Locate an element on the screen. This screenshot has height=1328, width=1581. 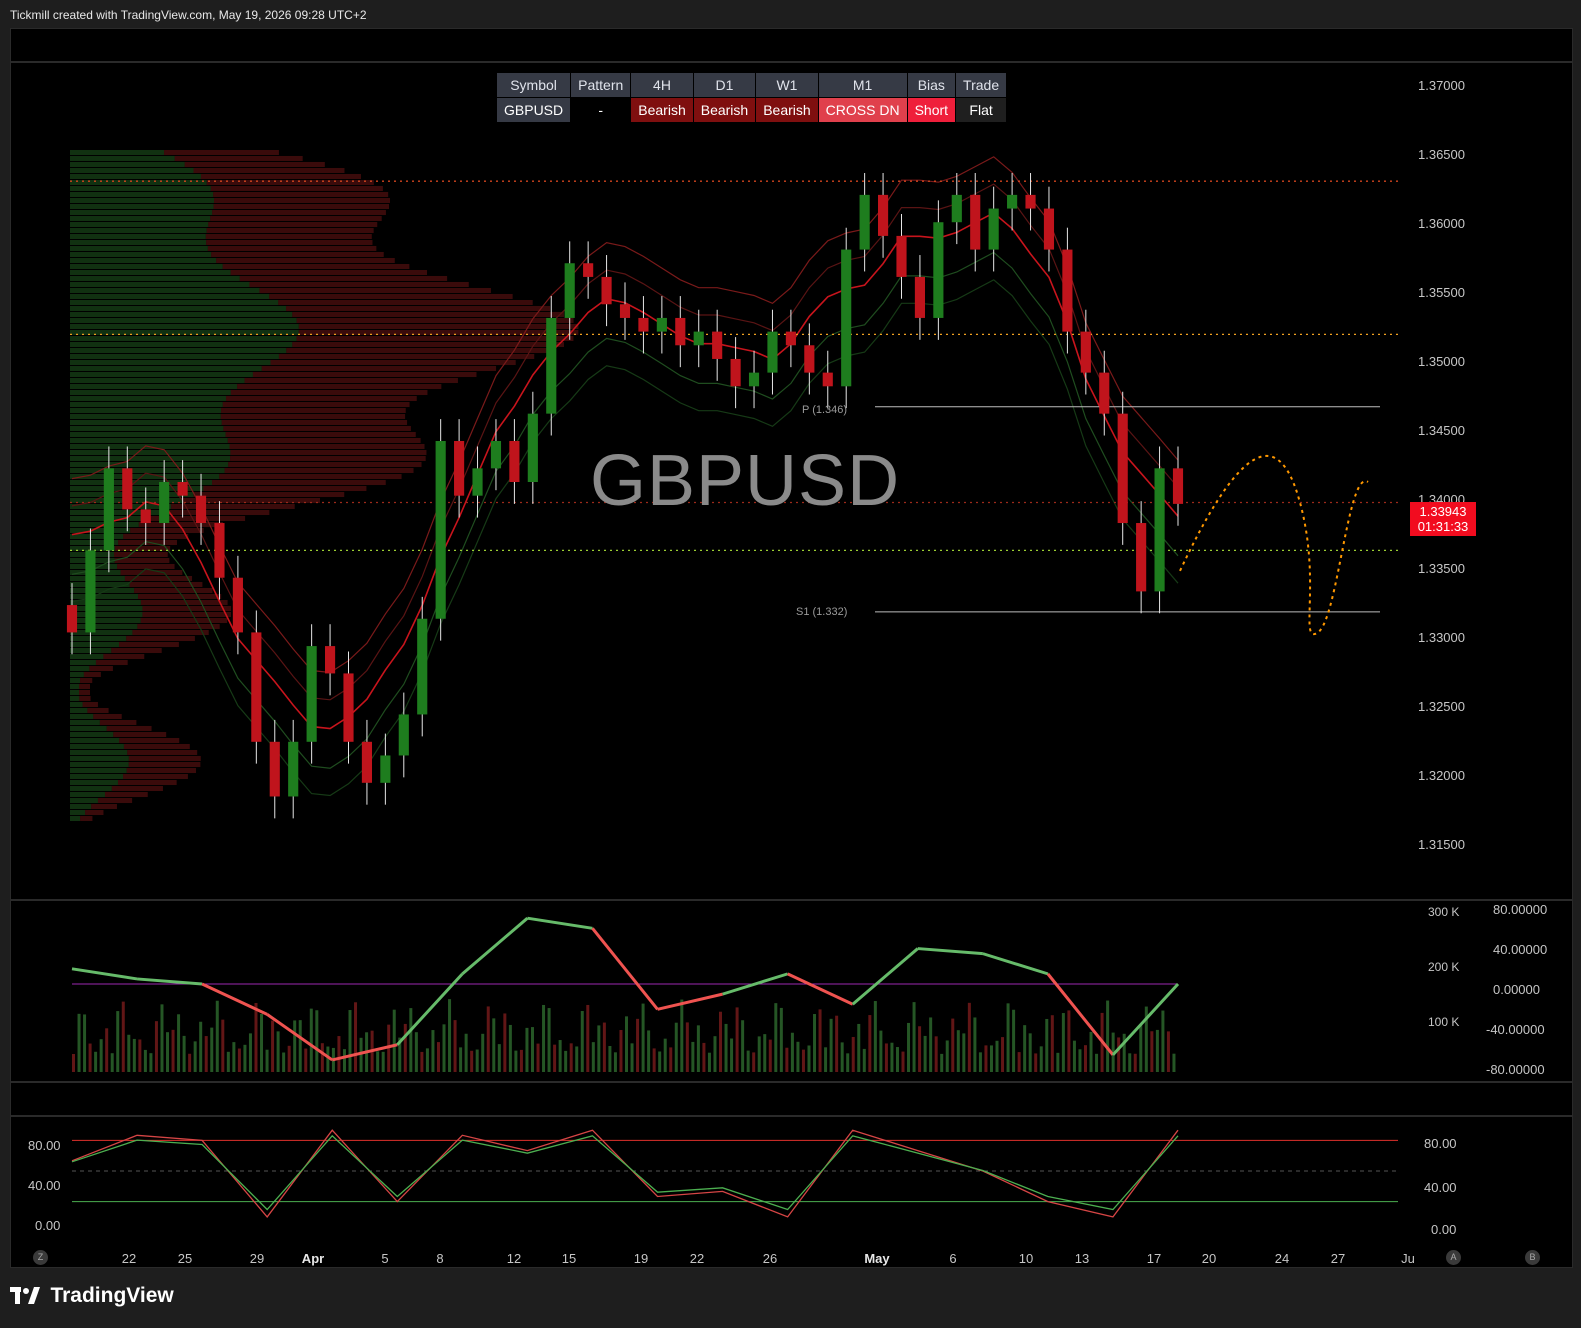
stoch-k-line is located at coordinates (625, 1173).